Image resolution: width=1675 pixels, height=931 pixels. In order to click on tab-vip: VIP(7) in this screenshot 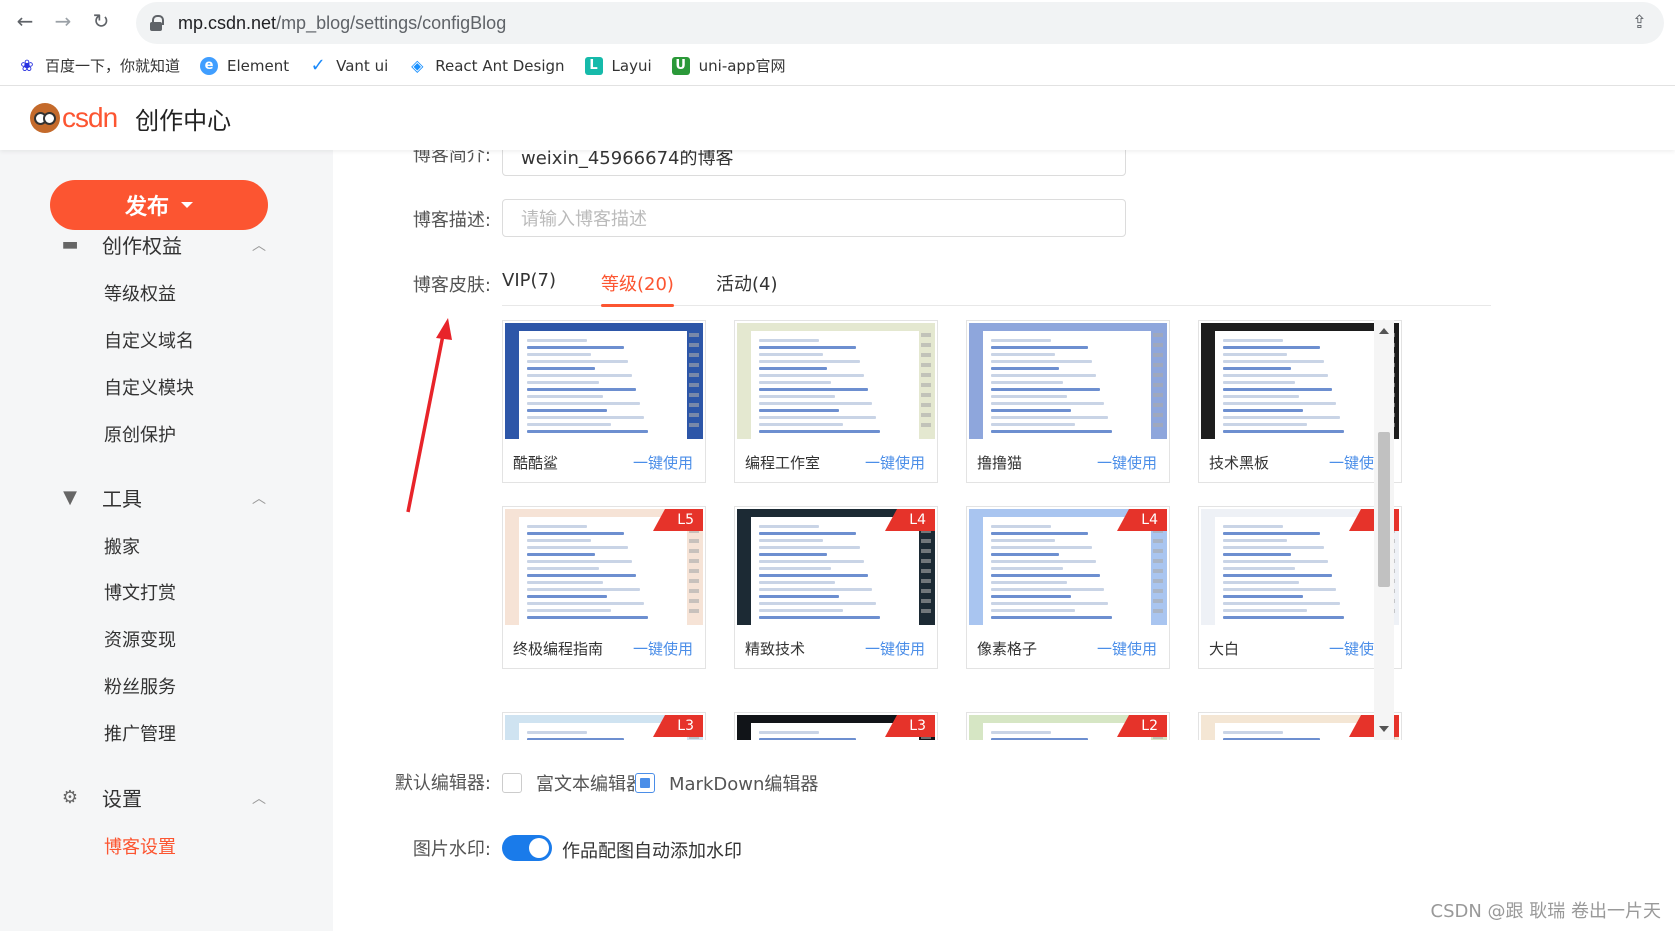, I will do `click(529, 288)`.